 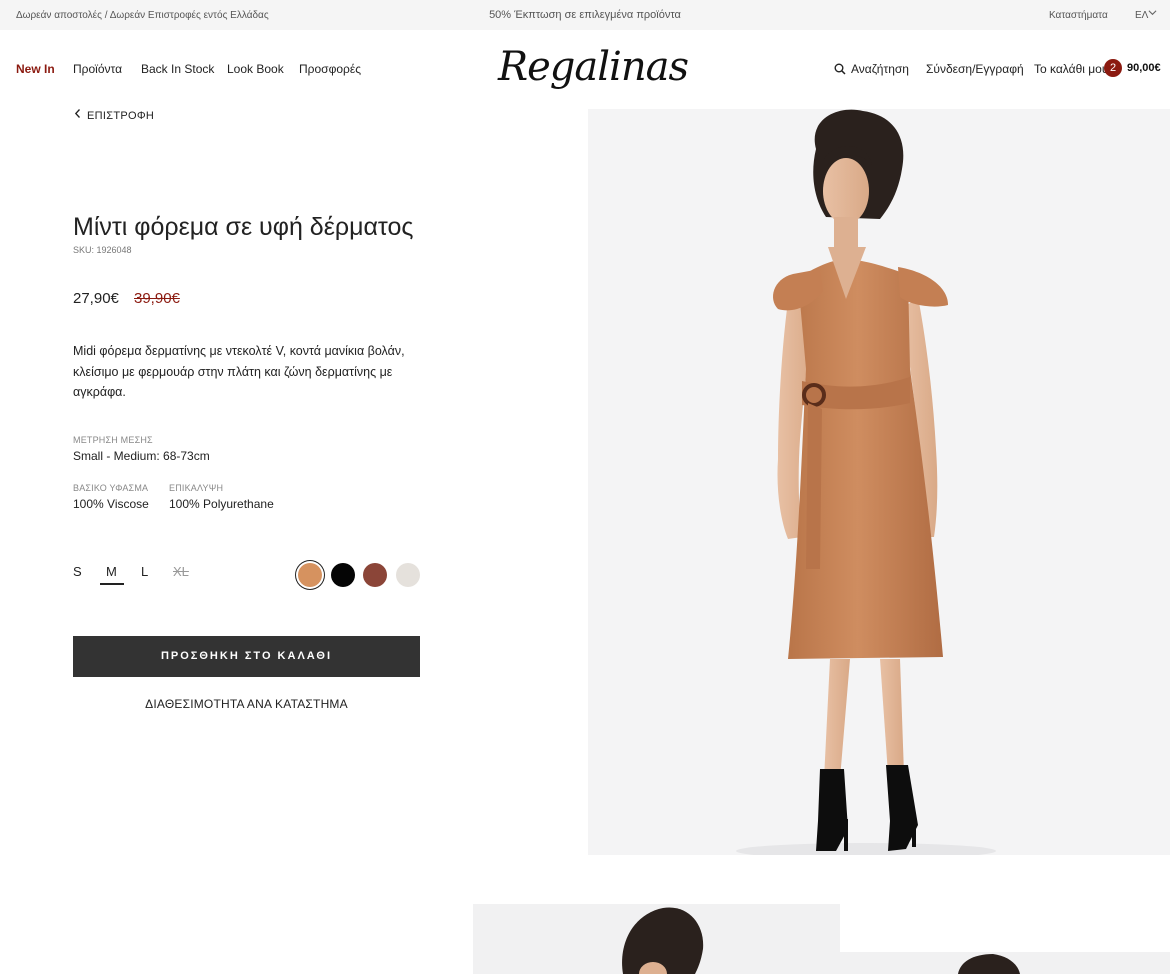 I want to click on nav-products: Προϊόντα, so click(x=97, y=69).